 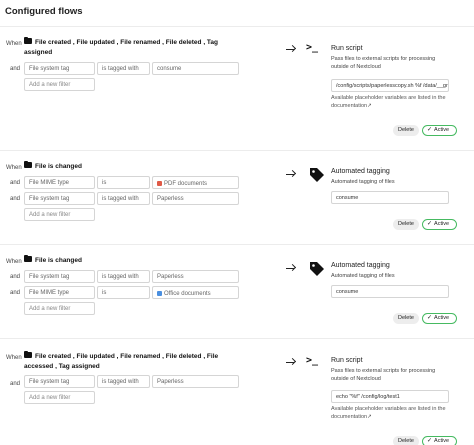 I want to click on filter-value-select: PDF documents, so click(x=195, y=182).